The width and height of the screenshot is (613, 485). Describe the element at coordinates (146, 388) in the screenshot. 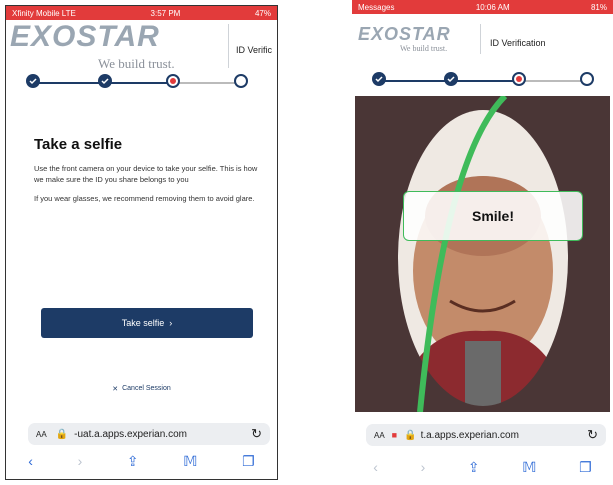

I see `cancel-session-label: Cancel Session` at that location.